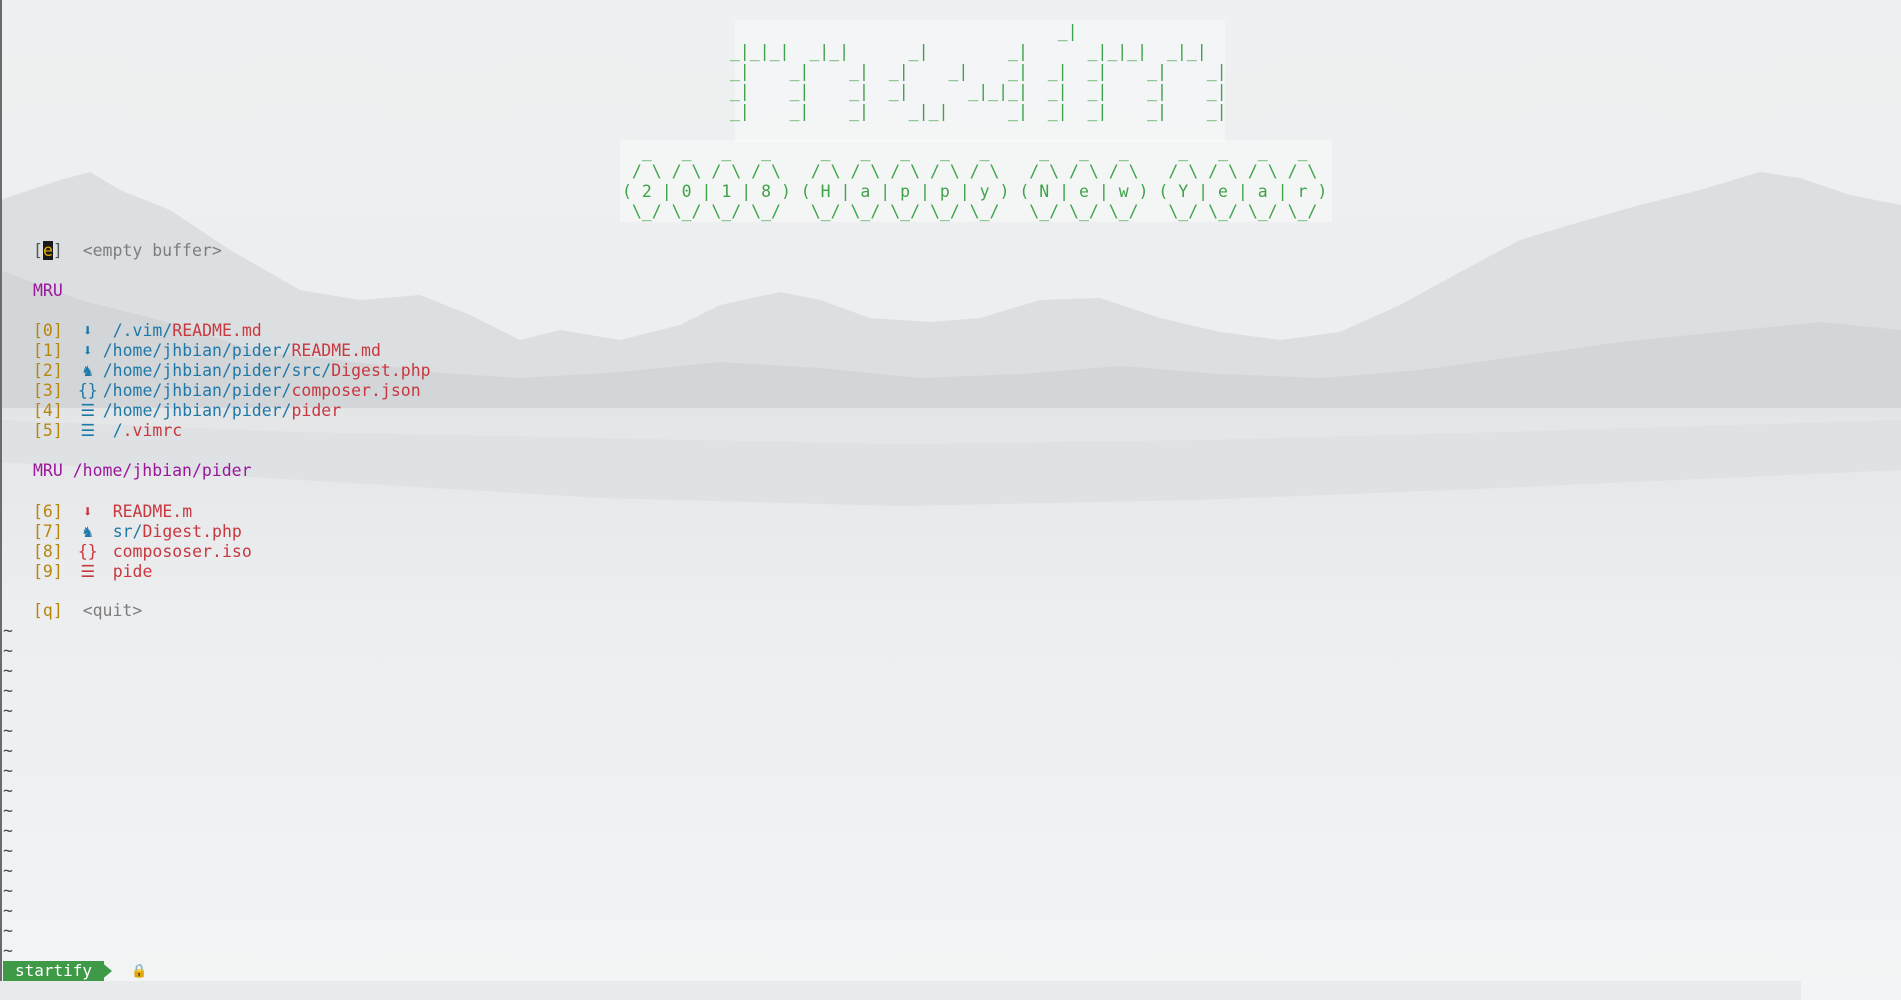  What do you see at coordinates (57, 250) in the screenshot?
I see `bracket: ]` at bounding box center [57, 250].